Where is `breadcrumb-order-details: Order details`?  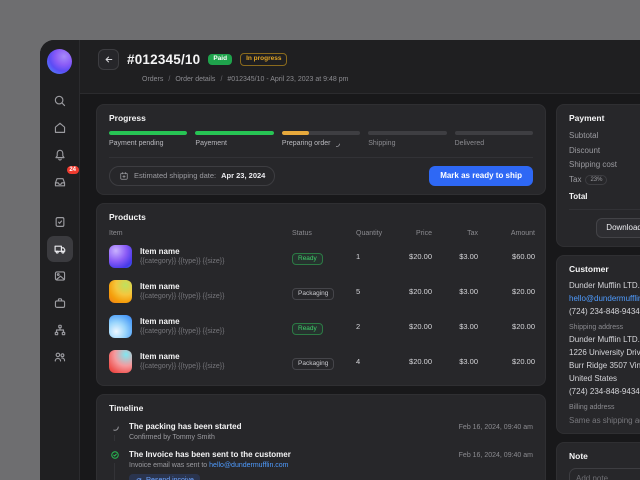
breadcrumb-order-details: Order details is located at coordinates (195, 79).